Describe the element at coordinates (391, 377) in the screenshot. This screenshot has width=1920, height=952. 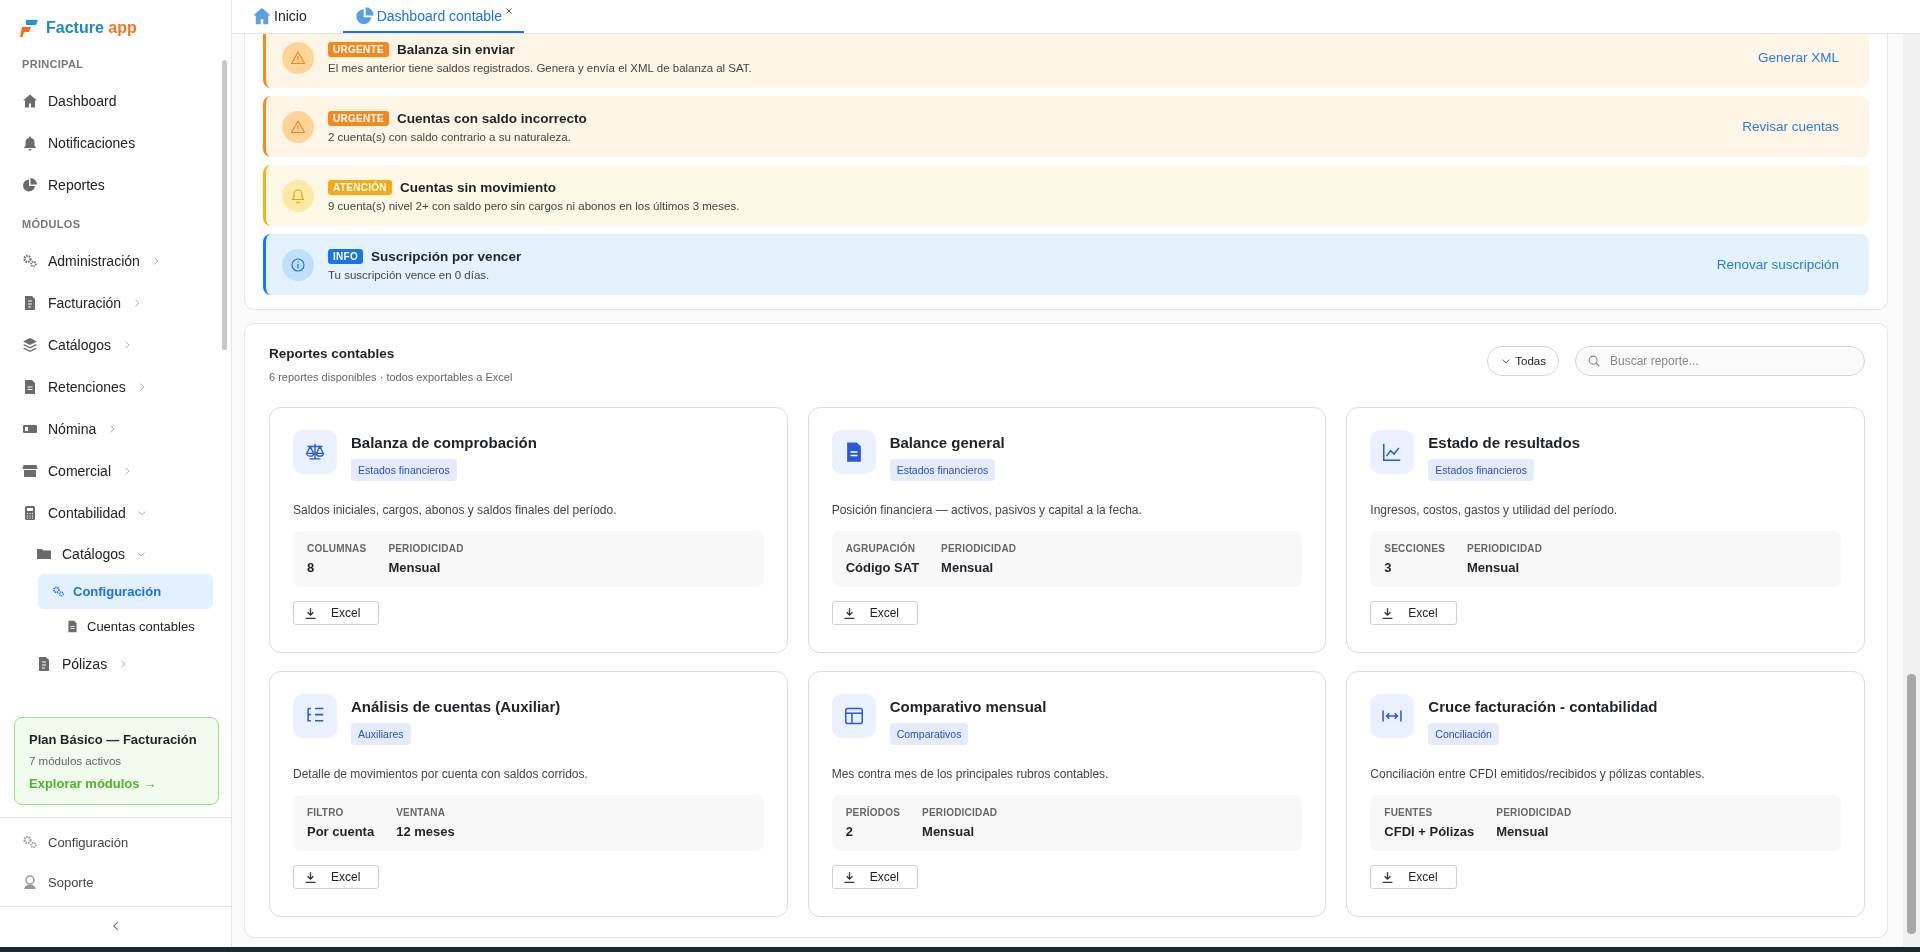
I see `section-subtitle: 6 reportes disponibles · todos exportables a Excel` at that location.